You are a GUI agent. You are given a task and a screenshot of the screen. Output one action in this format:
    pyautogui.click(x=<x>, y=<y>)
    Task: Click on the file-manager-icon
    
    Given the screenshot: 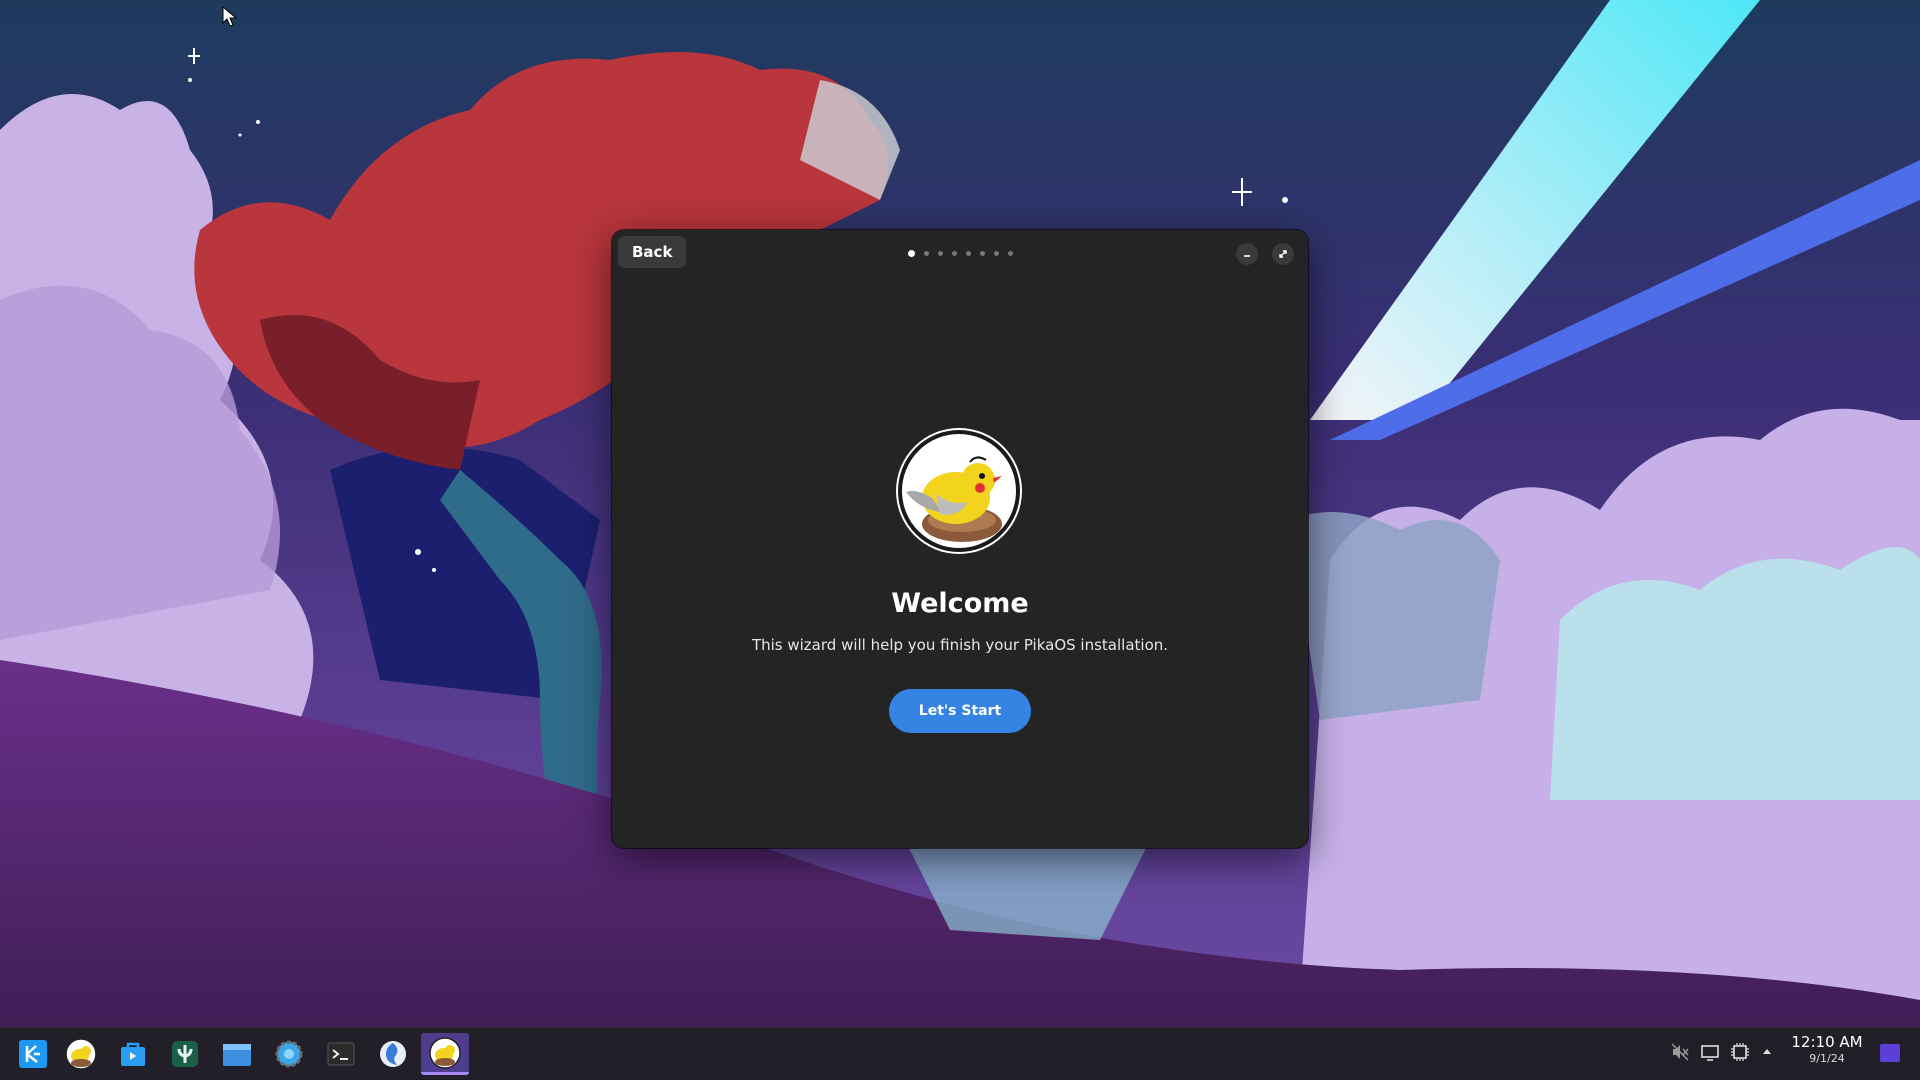 What is the action you would take?
    pyautogui.click(x=237, y=1055)
    